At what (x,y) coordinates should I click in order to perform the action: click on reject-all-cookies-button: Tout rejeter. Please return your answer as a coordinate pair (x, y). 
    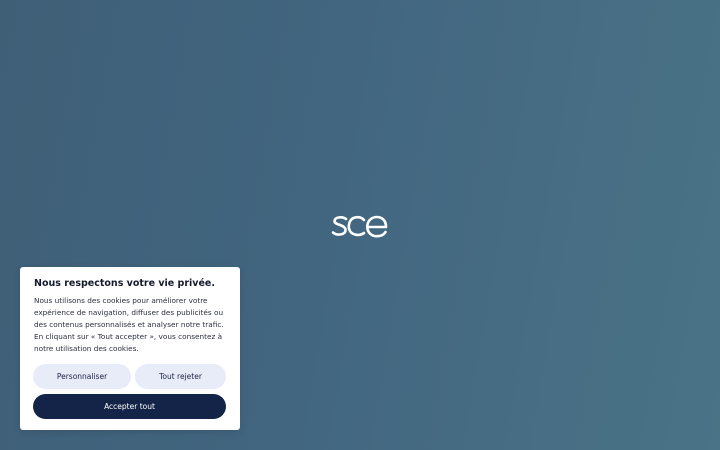
    Looking at the image, I should click on (180, 376).